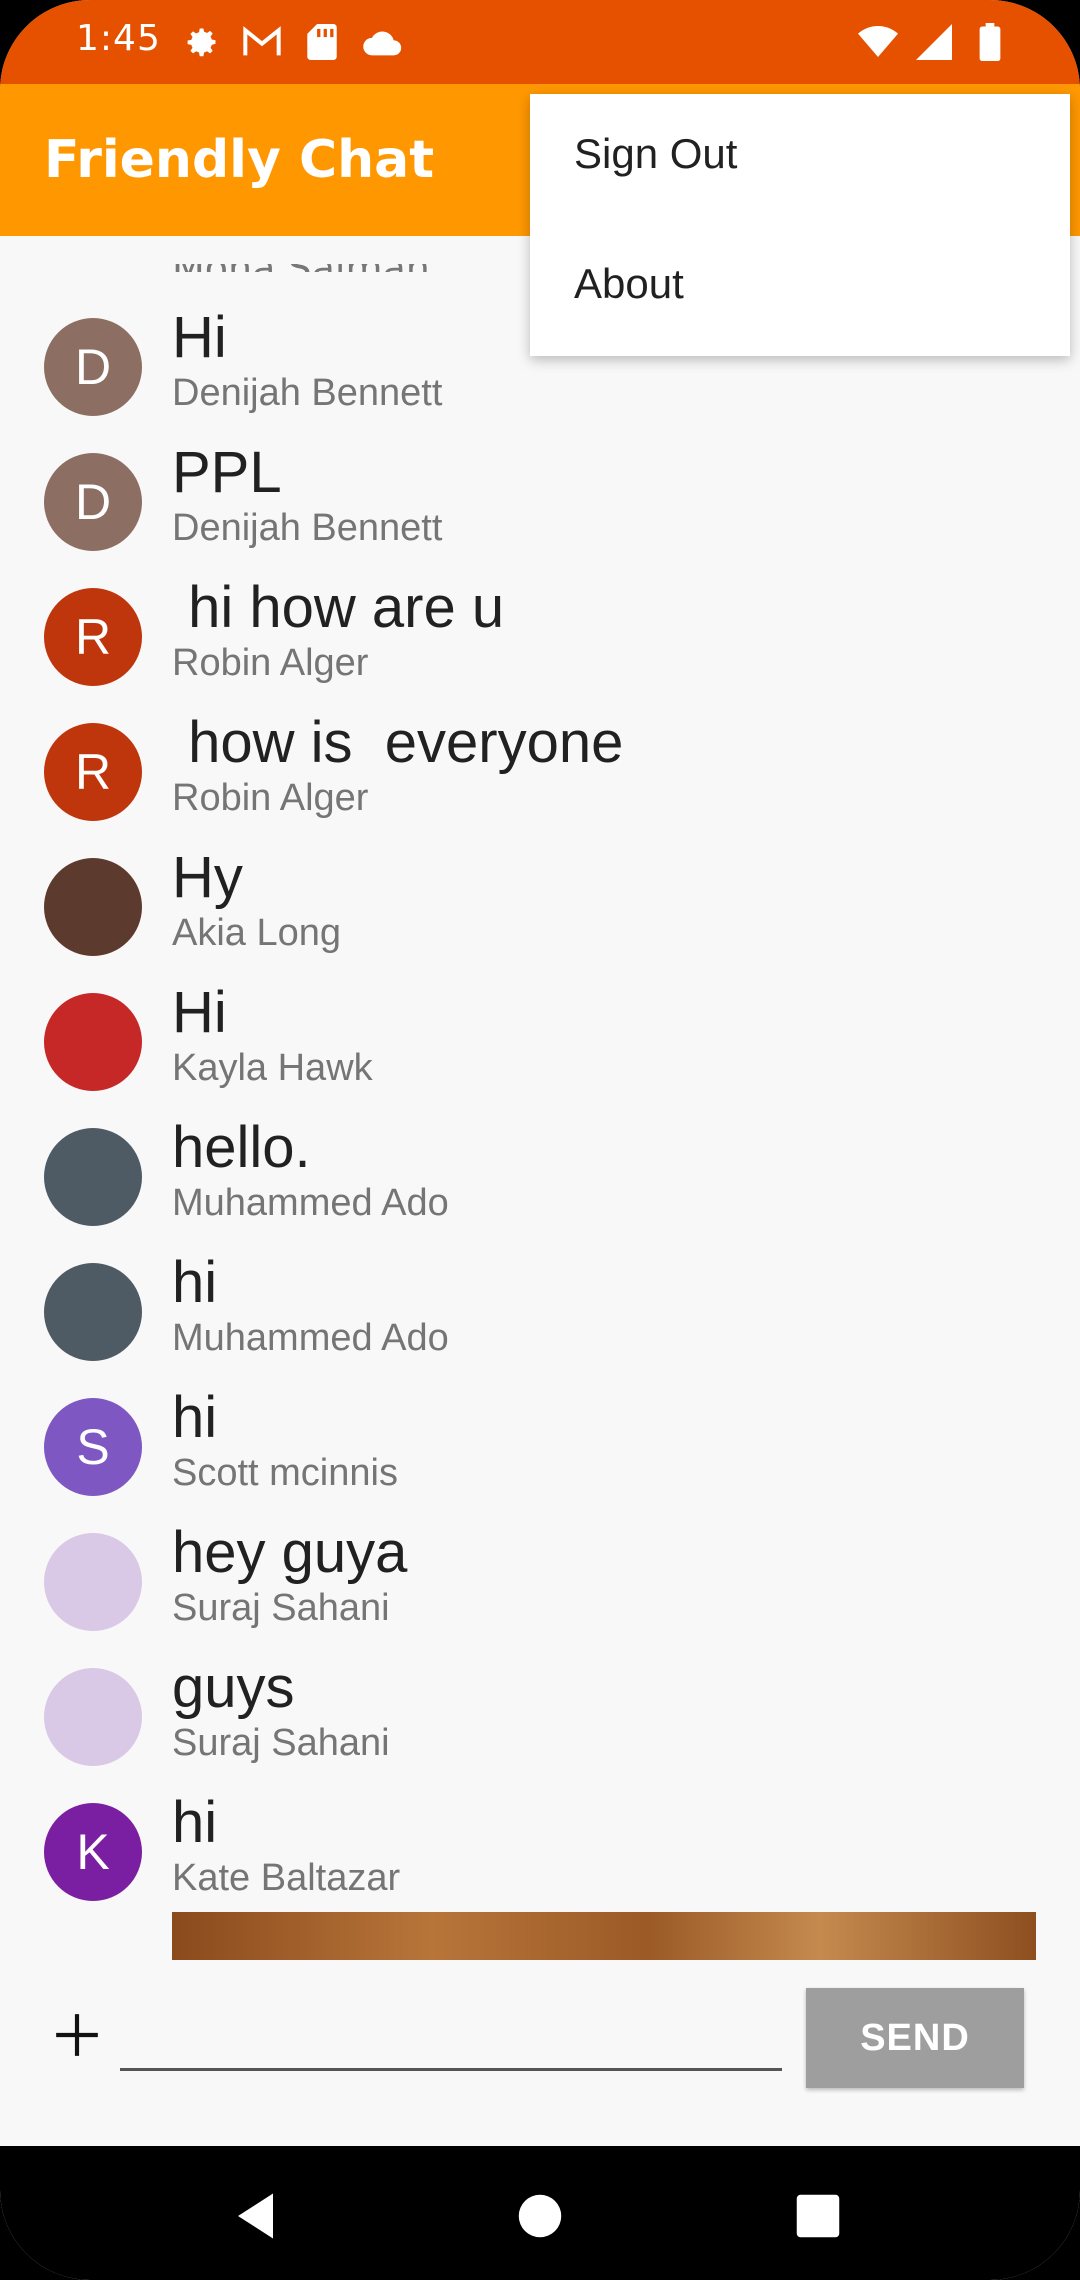  Describe the element at coordinates (818, 2216) in the screenshot. I see `recents-icon` at that location.